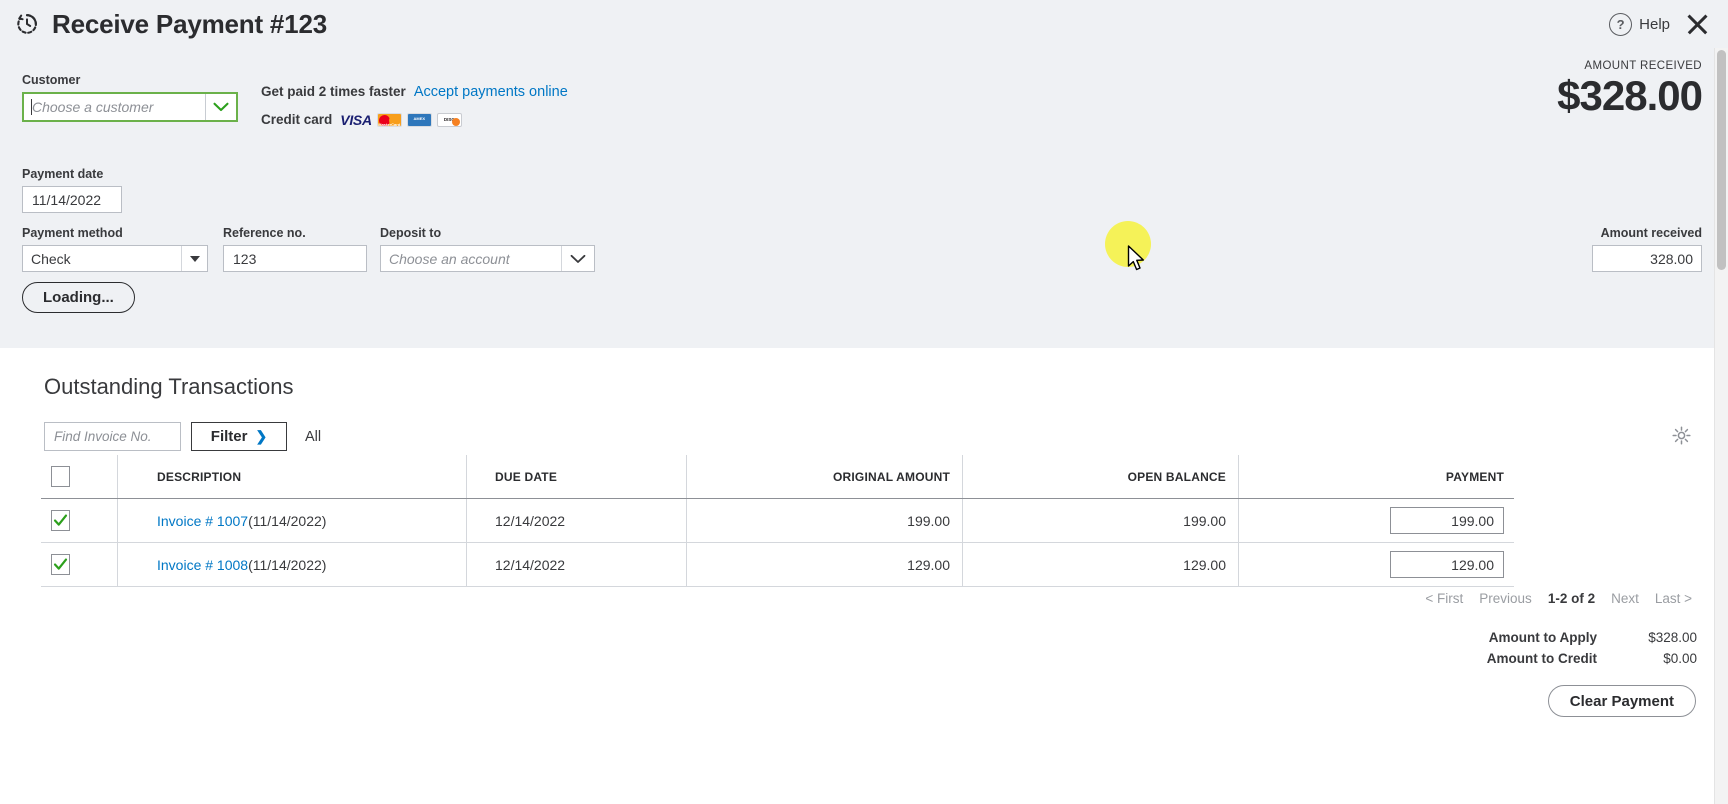 This screenshot has height=804, width=1728. I want to click on deposit-to-placeholder: Choose an account, so click(449, 258).